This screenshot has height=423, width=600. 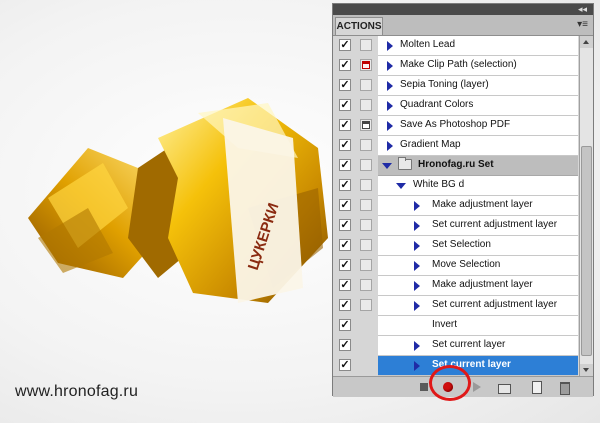 I want to click on step-label: Set current layer, so click(x=469, y=344).